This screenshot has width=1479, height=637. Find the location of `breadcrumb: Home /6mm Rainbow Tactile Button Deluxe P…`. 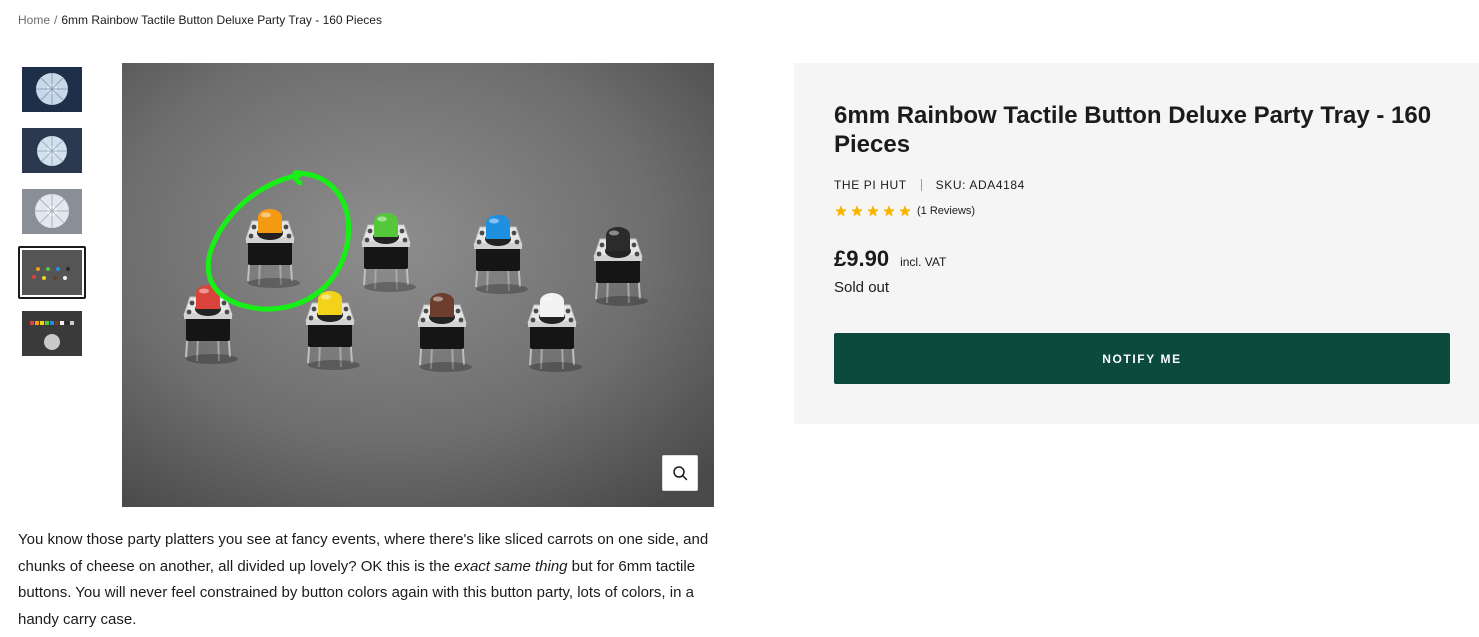

breadcrumb: Home /6mm Rainbow Tactile Button Deluxe P… is located at coordinates (200, 20).